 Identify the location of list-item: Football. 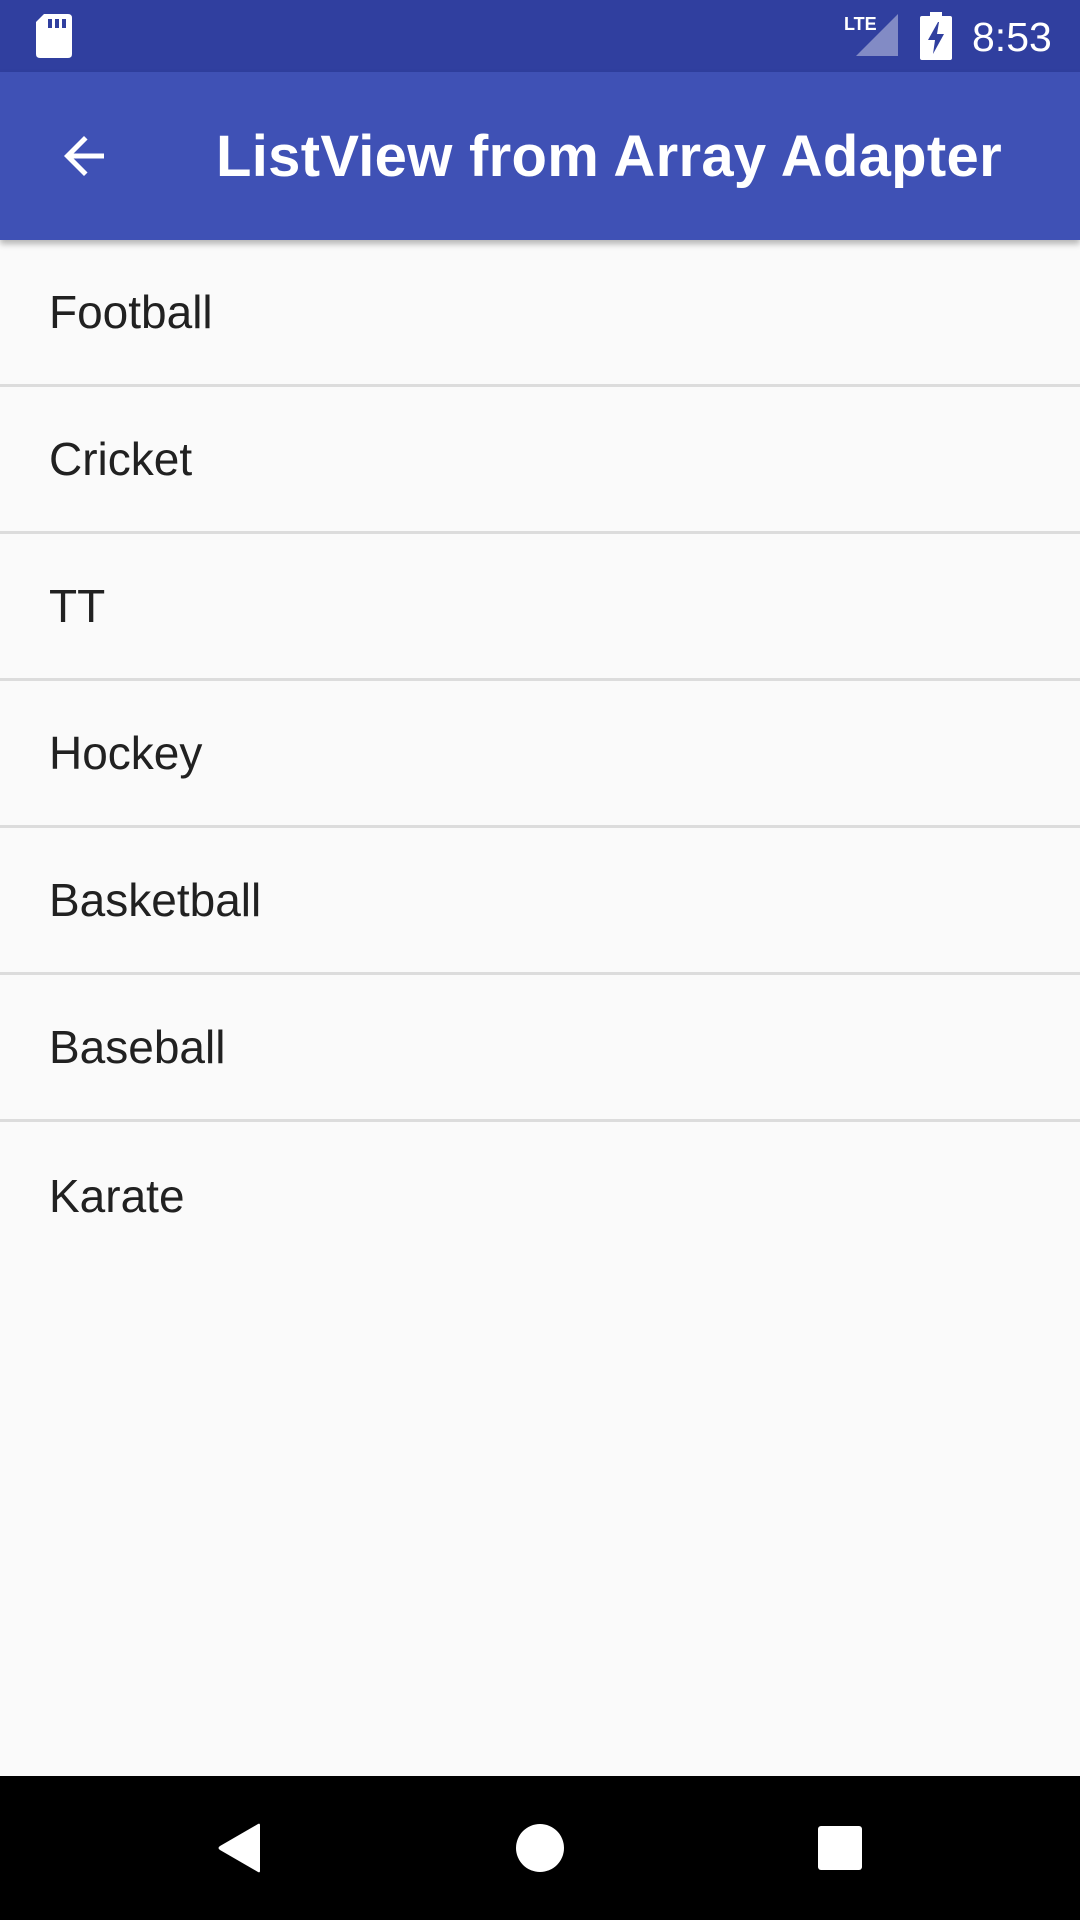
(540, 313).